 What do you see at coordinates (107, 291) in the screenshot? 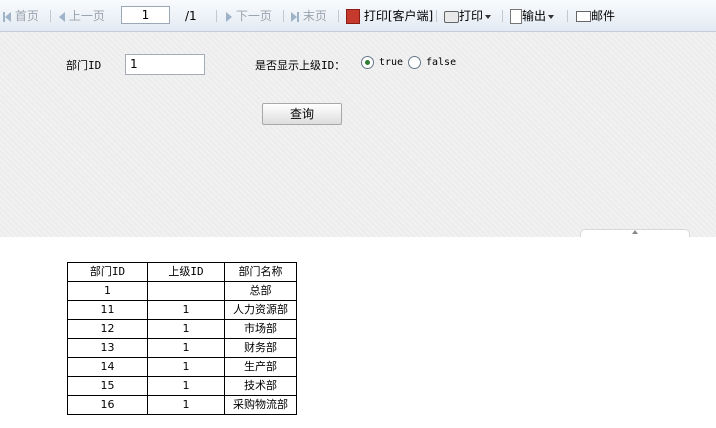
I see `cell-dept-id: 1` at bounding box center [107, 291].